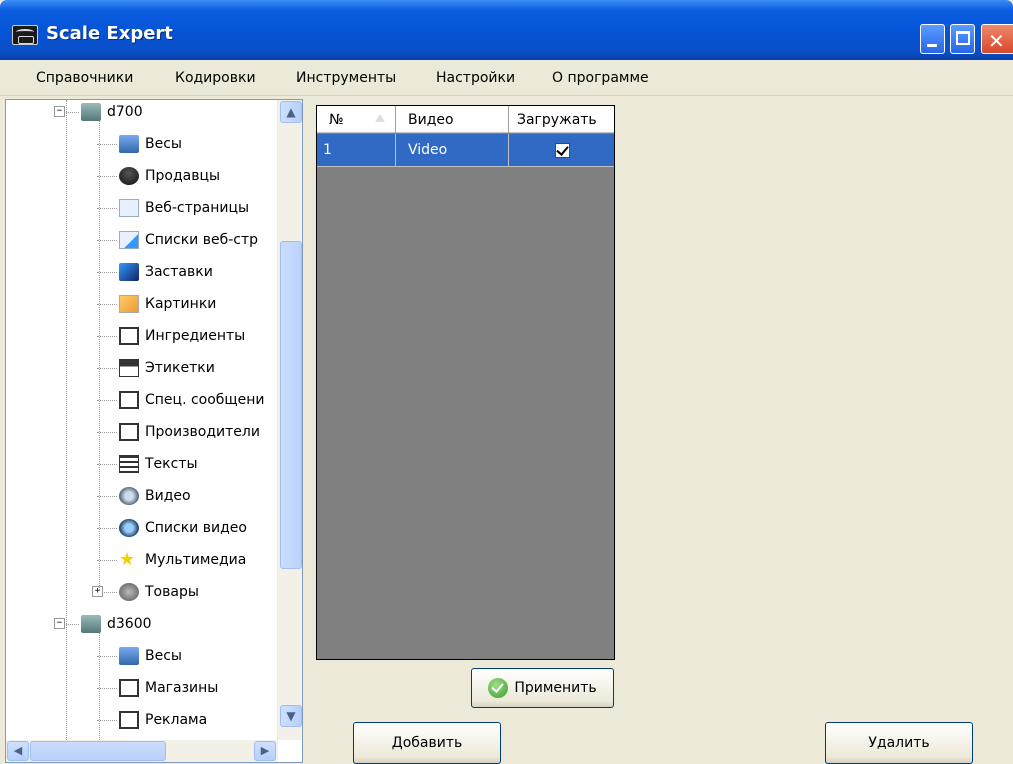 Image resolution: width=1013 pixels, height=764 pixels. Describe the element at coordinates (899, 743) in the screenshot. I see `delete-button: Удалить` at that location.